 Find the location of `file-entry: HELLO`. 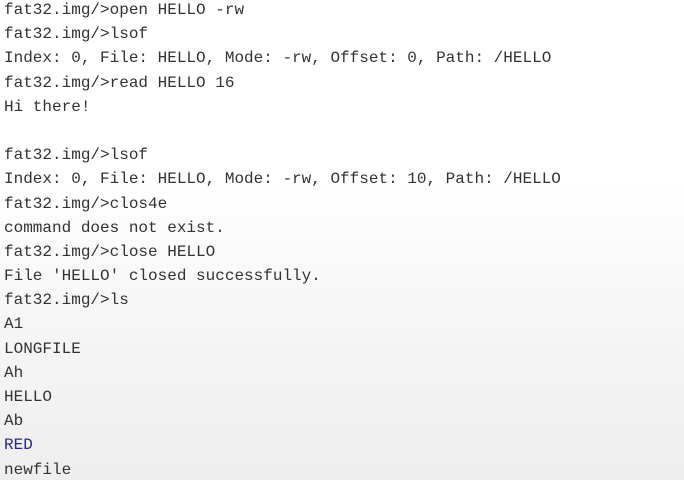

file-entry: HELLO is located at coordinates (28, 397).